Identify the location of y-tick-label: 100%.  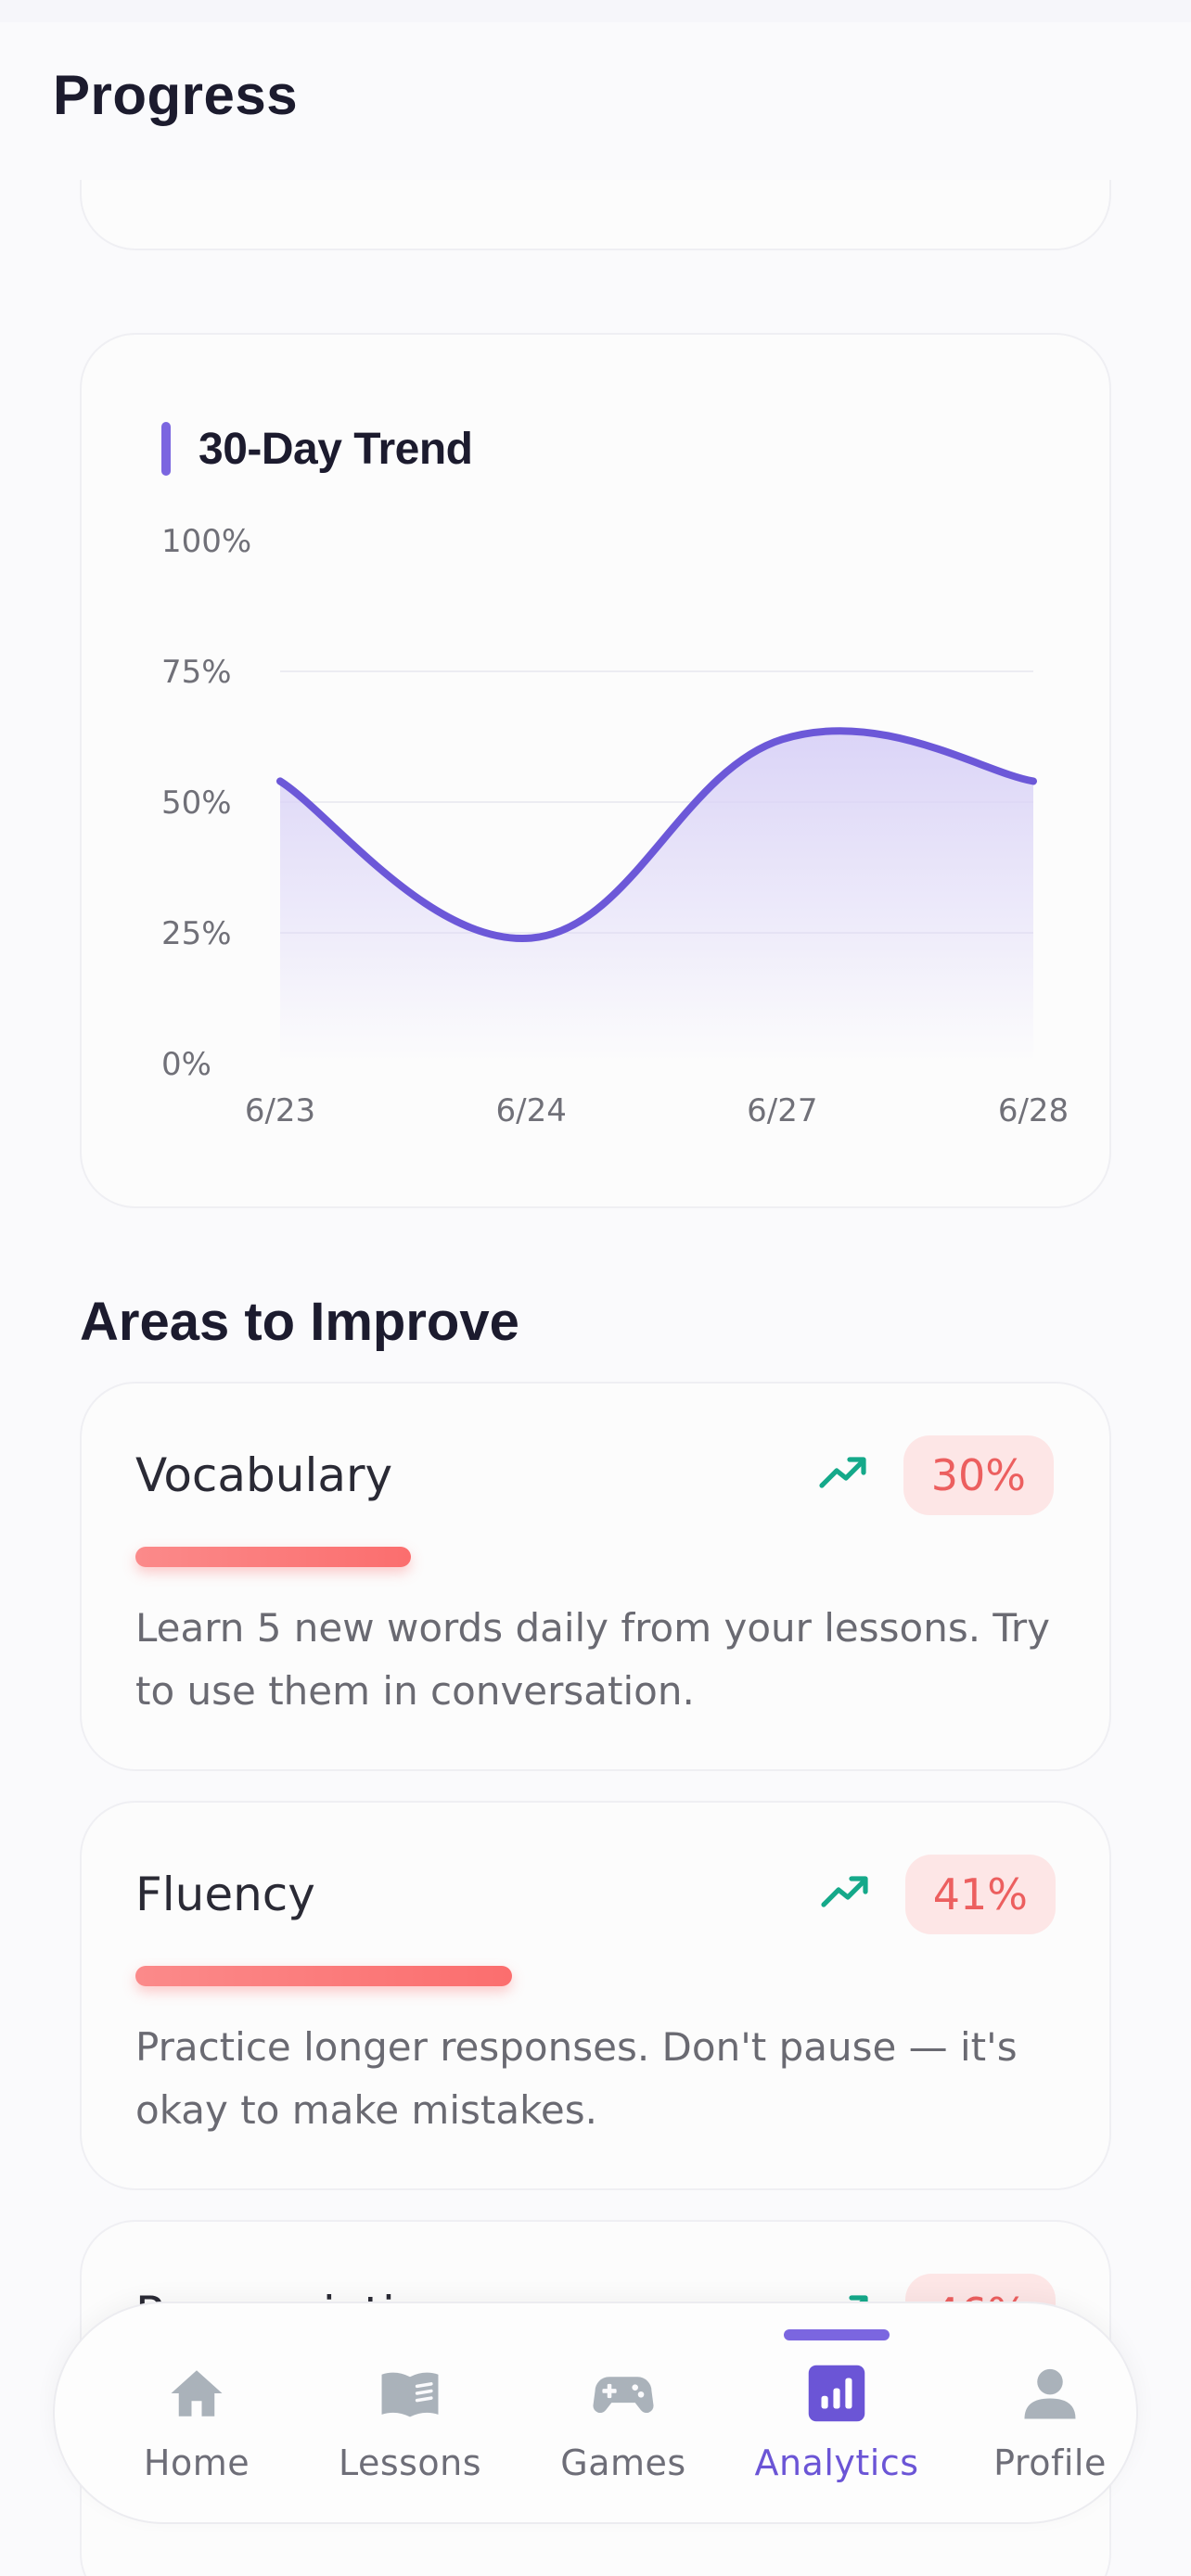
(206, 541).